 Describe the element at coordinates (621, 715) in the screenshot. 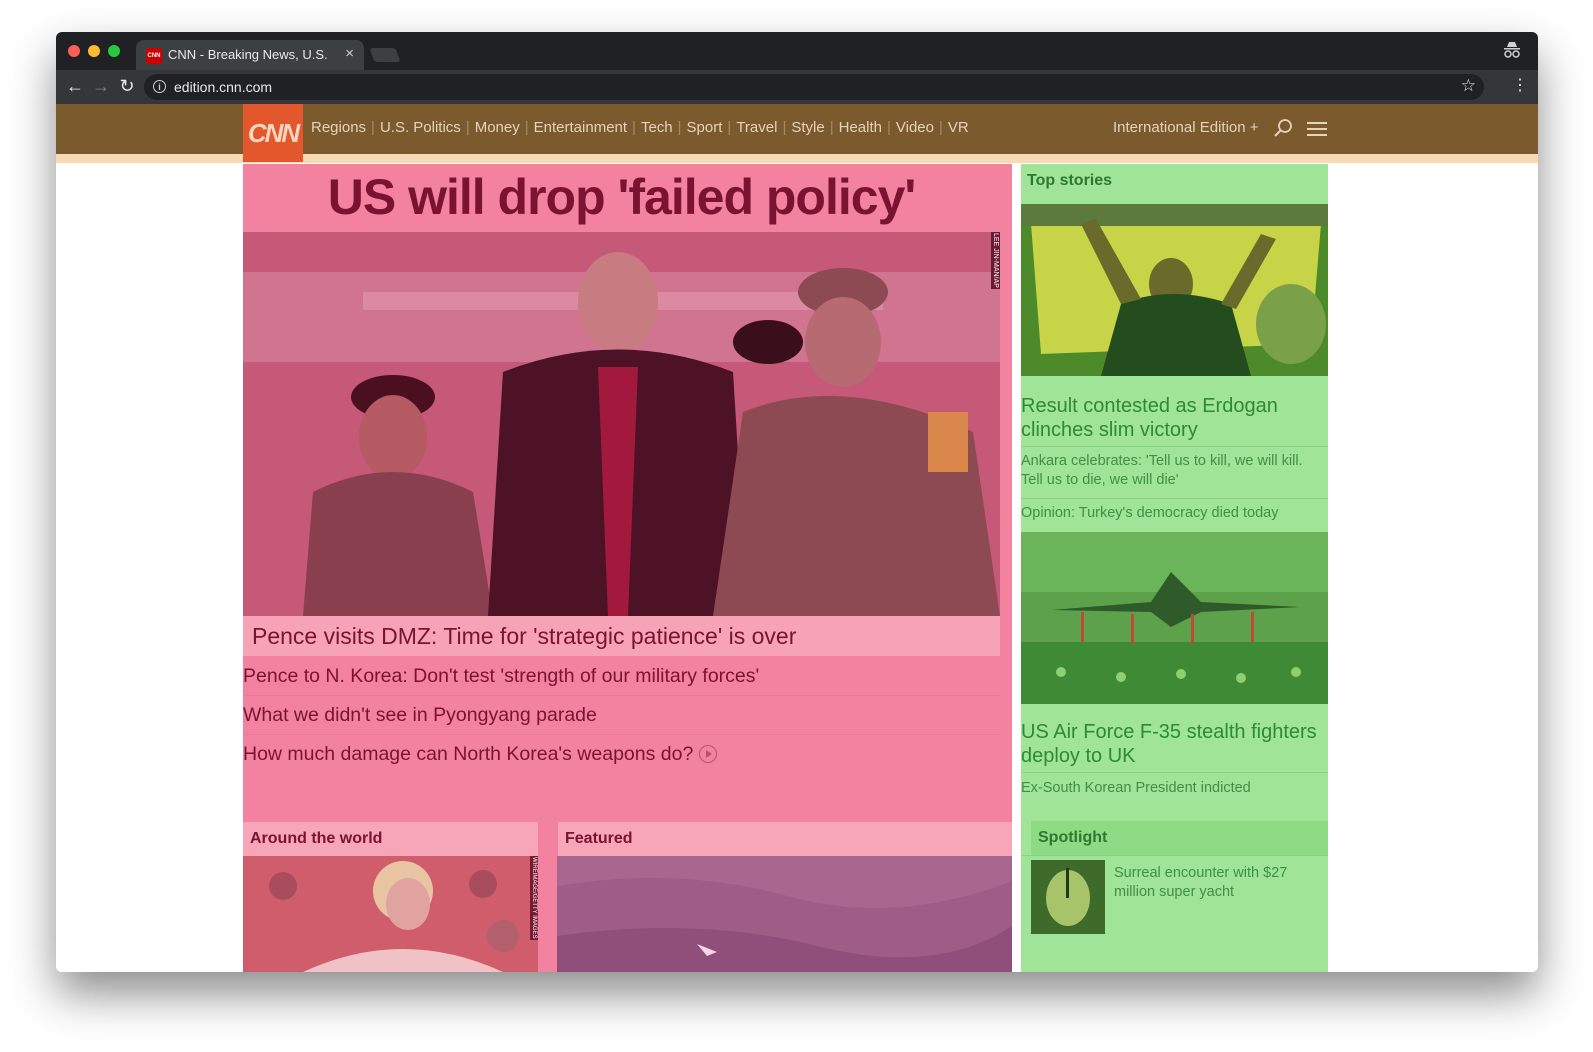

I see `related-link-2: What we didn't see in Pyongyang parade` at that location.